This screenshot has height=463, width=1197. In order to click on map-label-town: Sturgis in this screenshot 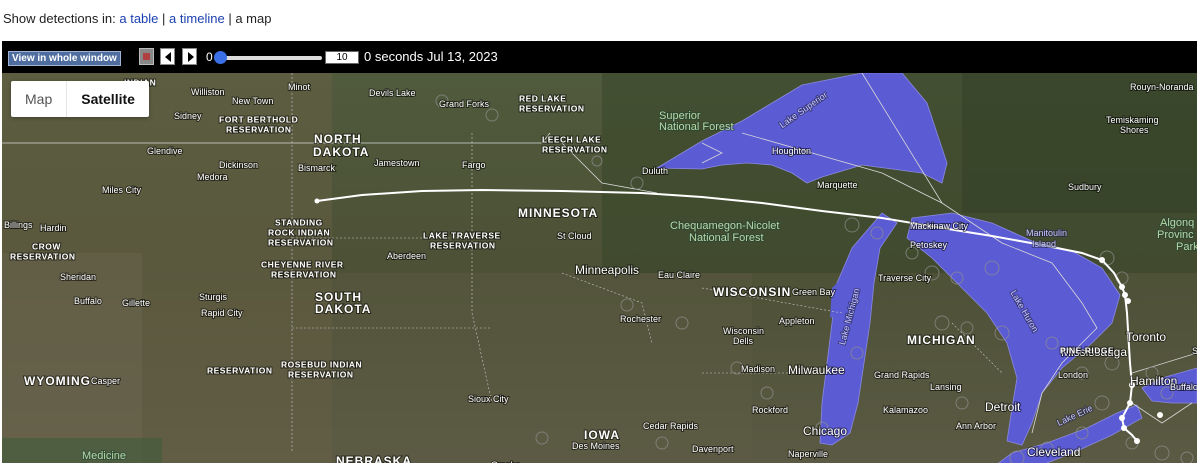, I will do `click(213, 297)`.